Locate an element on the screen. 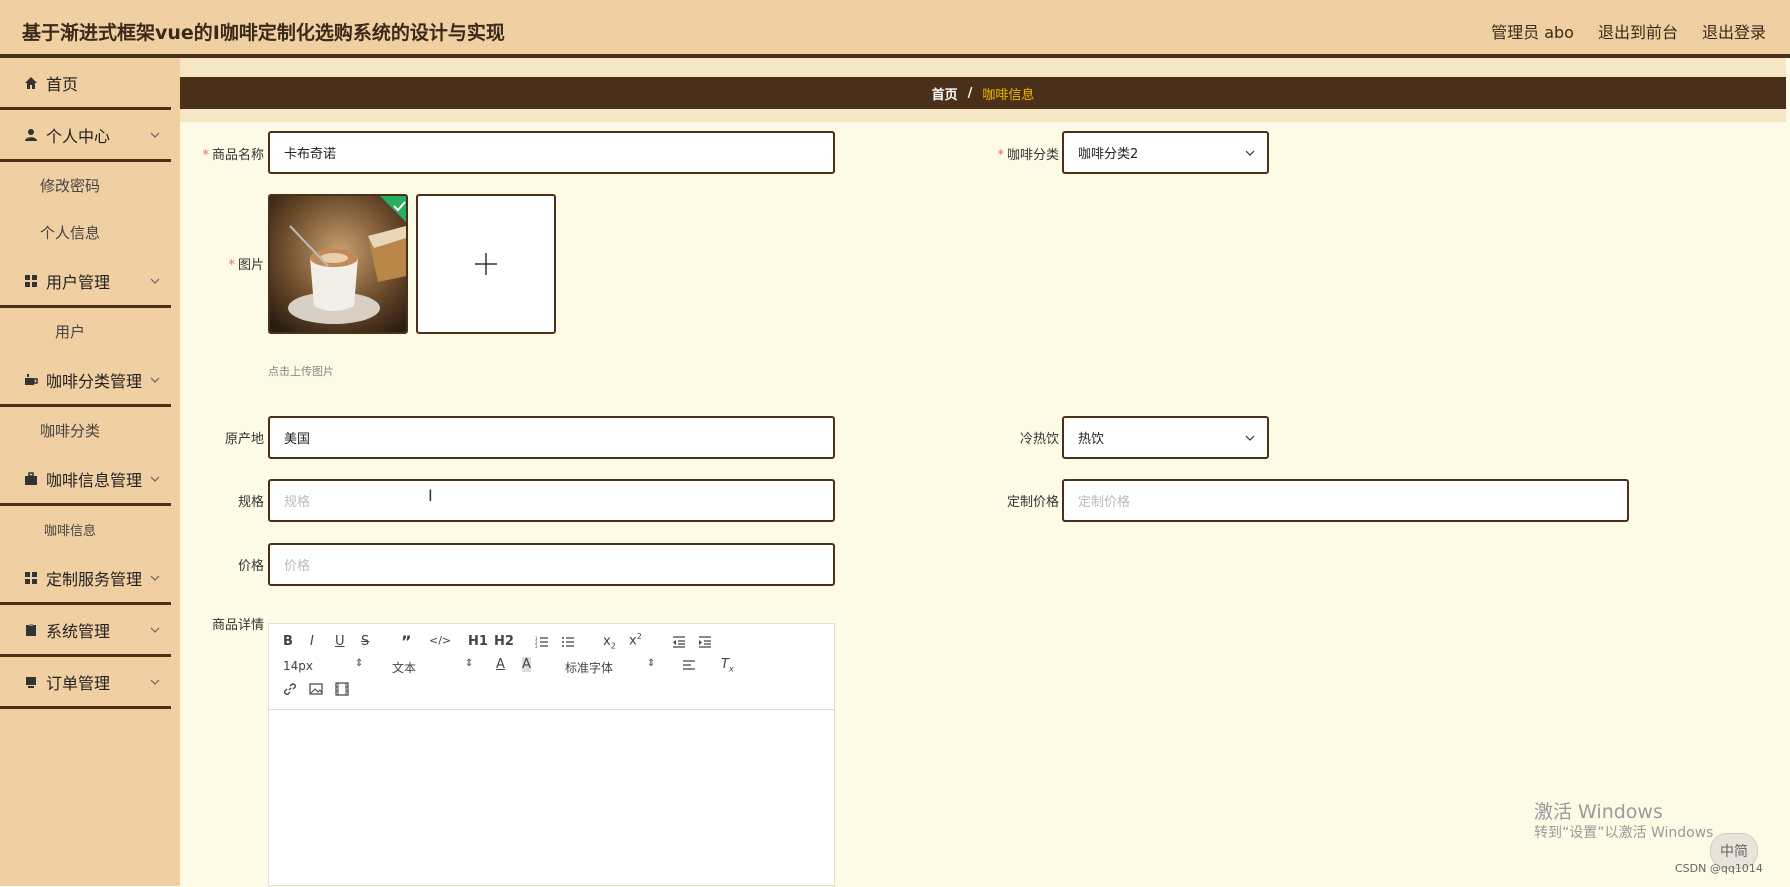 The height and width of the screenshot is (887, 1790). text-cursor-icon: I is located at coordinates (430, 495).